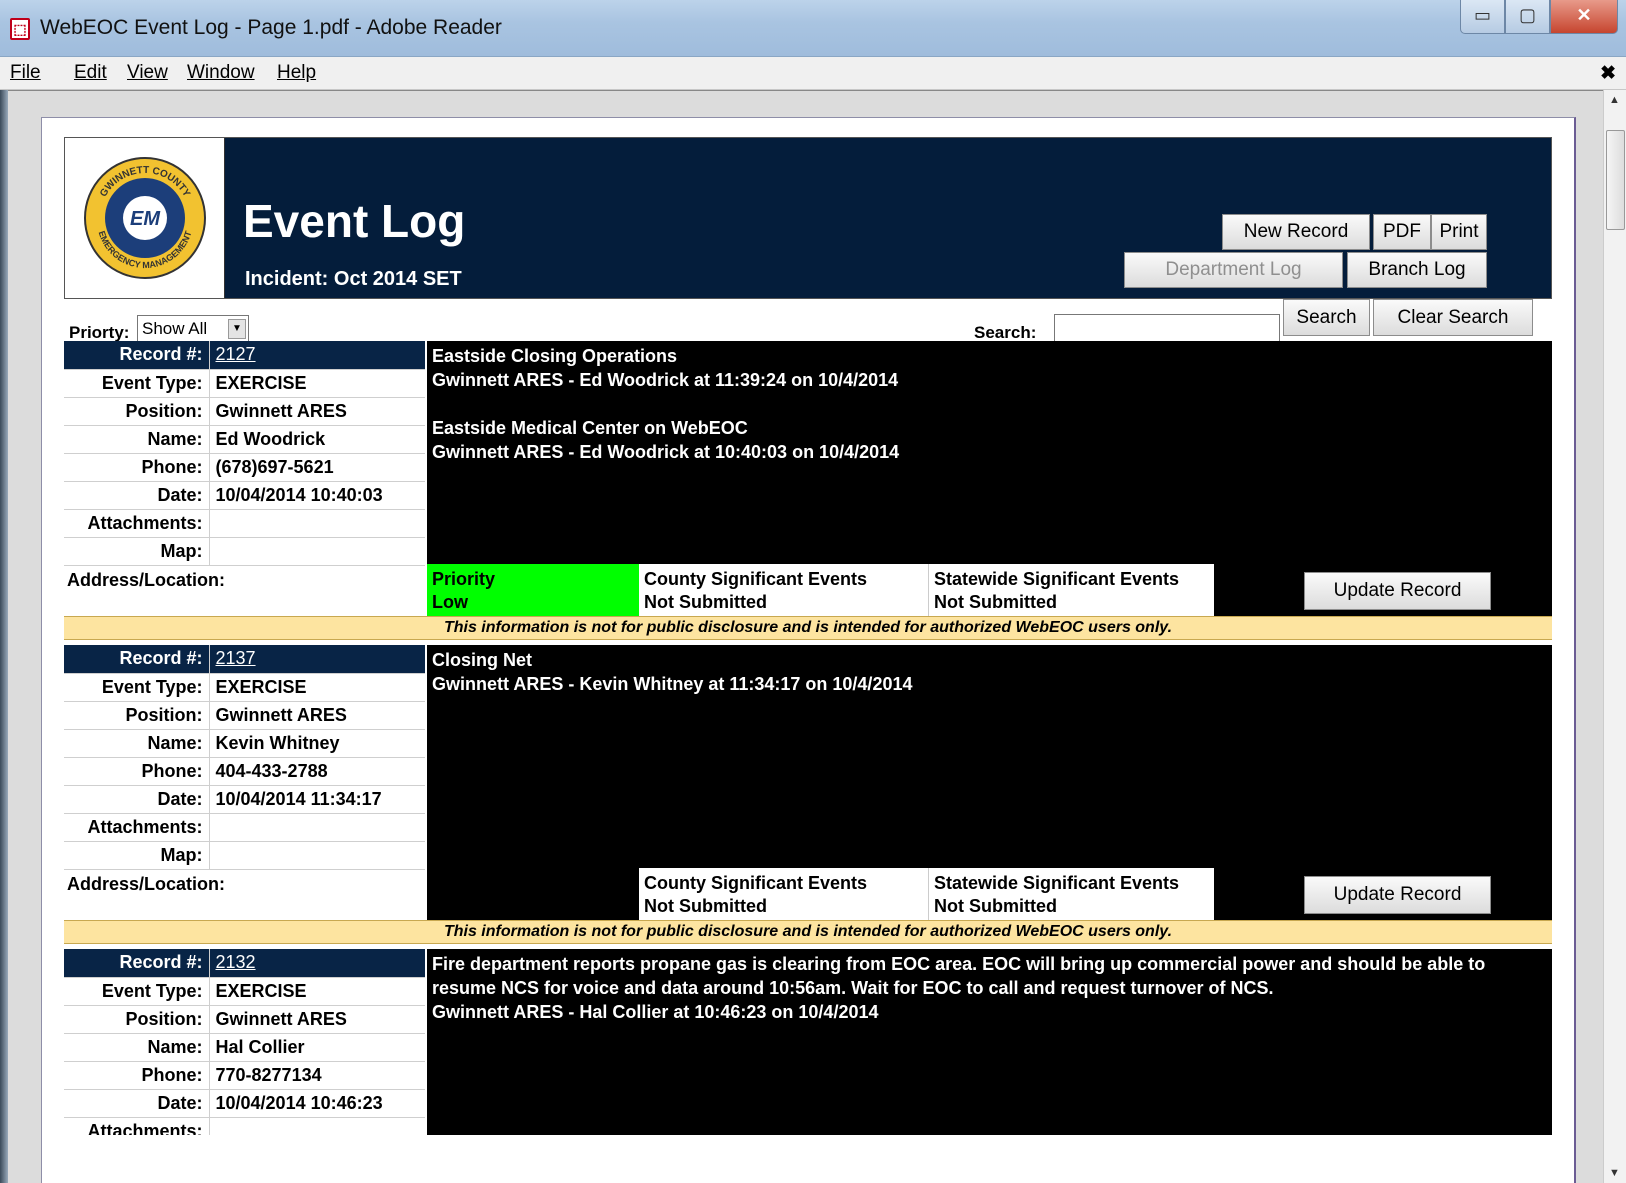 The width and height of the screenshot is (1626, 1183). What do you see at coordinates (317, 411) in the screenshot?
I see `position-value: Gwinnett ARES` at bounding box center [317, 411].